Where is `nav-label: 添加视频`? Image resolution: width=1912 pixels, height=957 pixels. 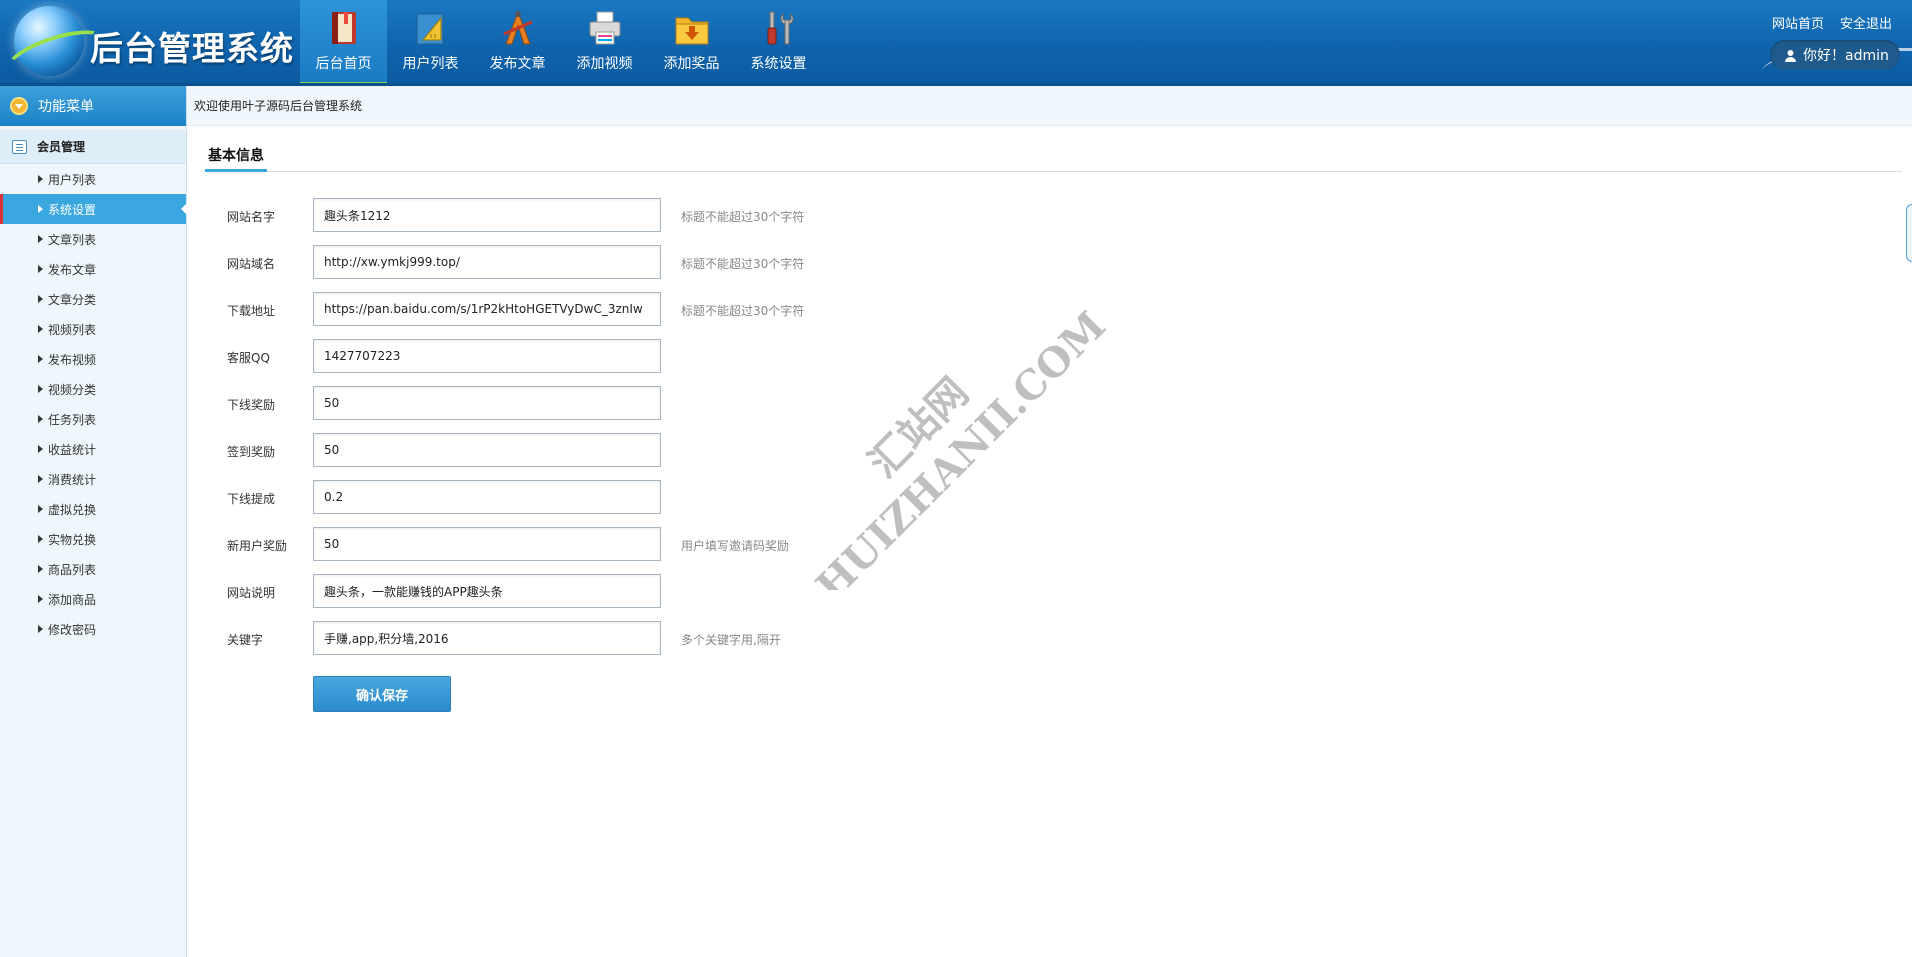 nav-label: 添加视频 is located at coordinates (604, 64).